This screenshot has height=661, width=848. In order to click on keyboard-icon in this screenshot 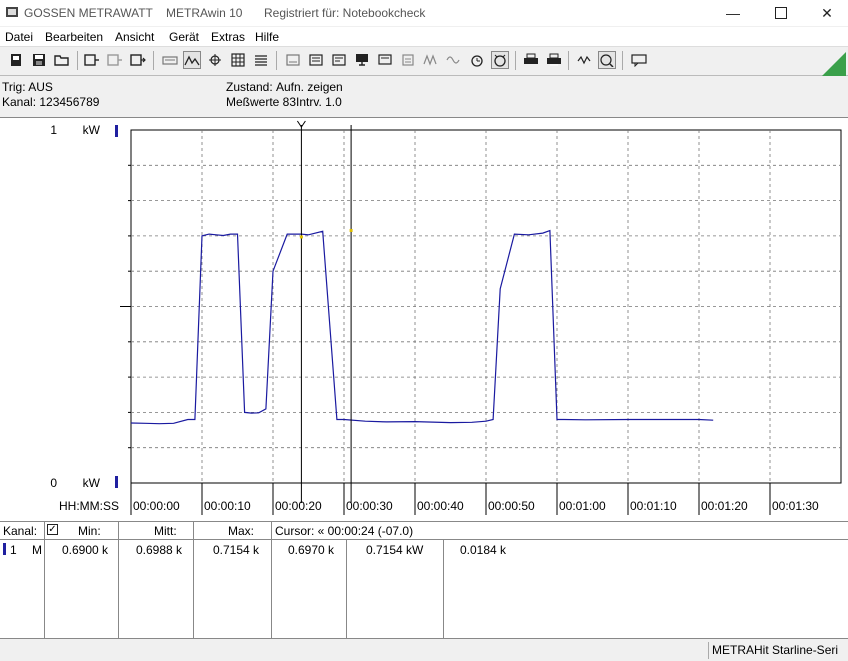, I will do `click(170, 60)`.